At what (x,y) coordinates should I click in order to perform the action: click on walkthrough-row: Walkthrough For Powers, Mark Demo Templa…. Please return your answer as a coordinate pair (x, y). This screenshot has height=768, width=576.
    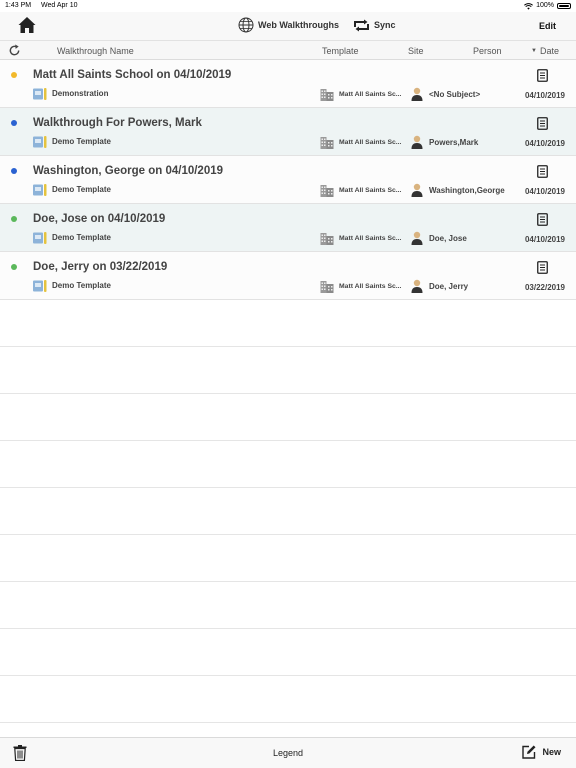
    Looking at the image, I should click on (288, 132).